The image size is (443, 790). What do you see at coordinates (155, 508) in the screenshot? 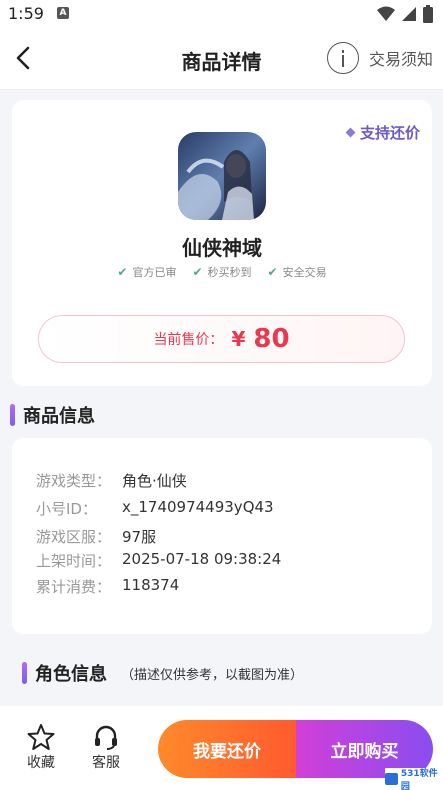
I see `info-row: 小号ID： x_1740974493yQ43` at bounding box center [155, 508].